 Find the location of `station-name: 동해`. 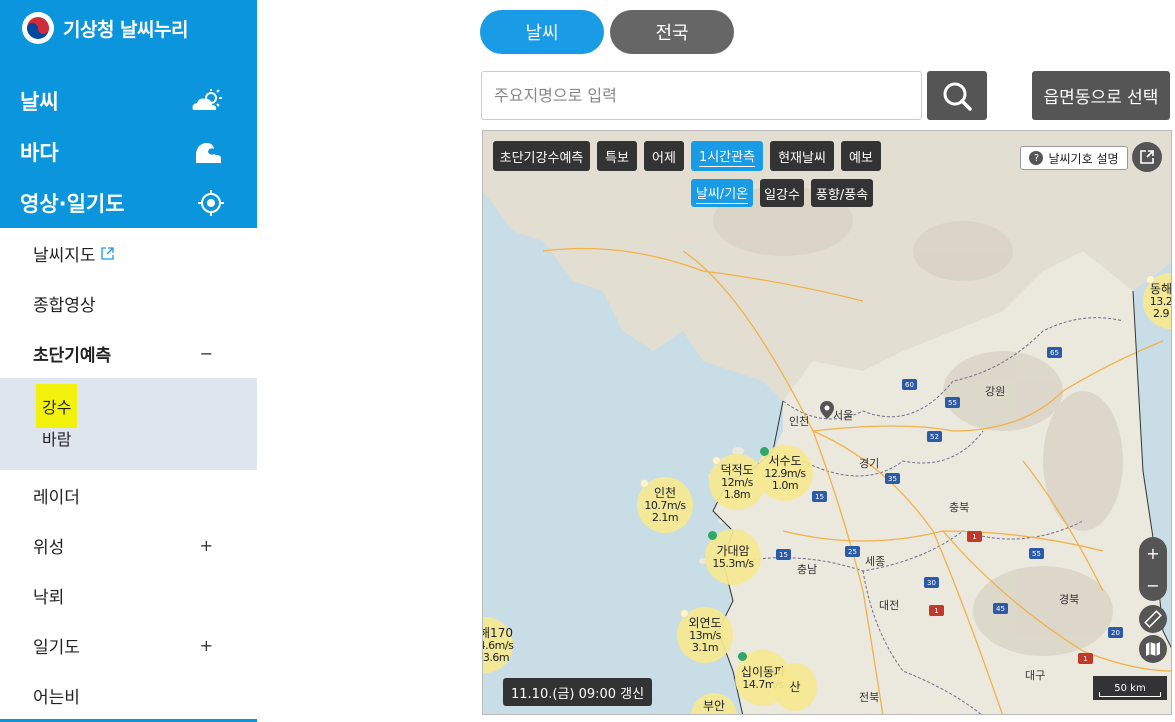

station-name: 동해 is located at coordinates (1160, 288).